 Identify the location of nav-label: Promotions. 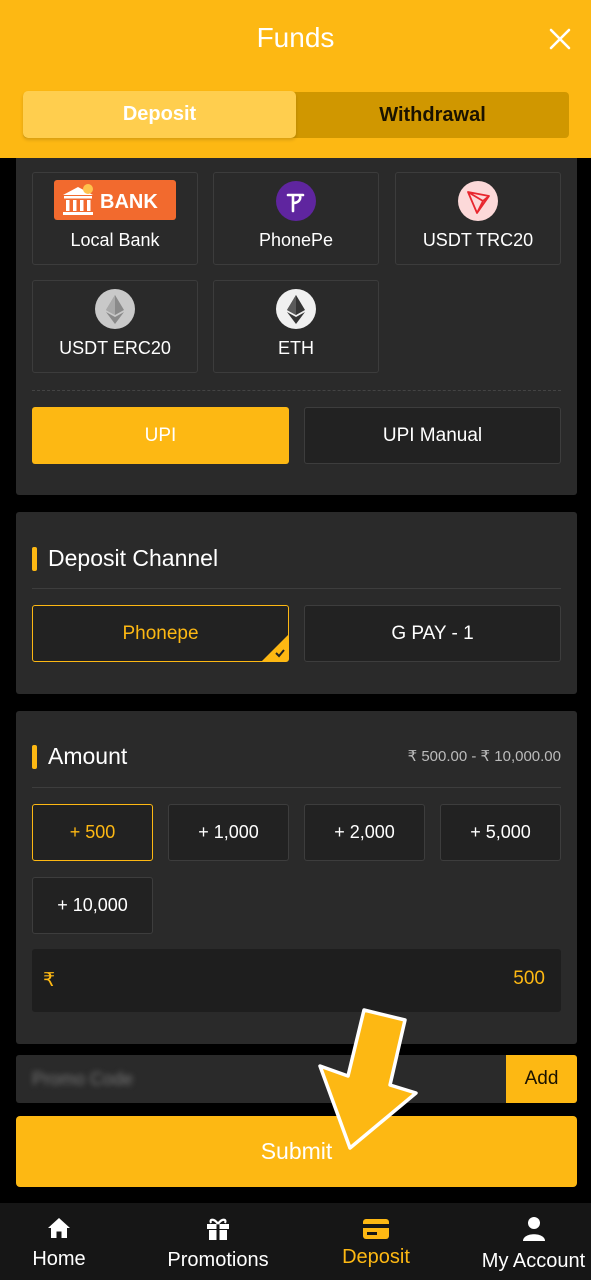
(218, 1260).